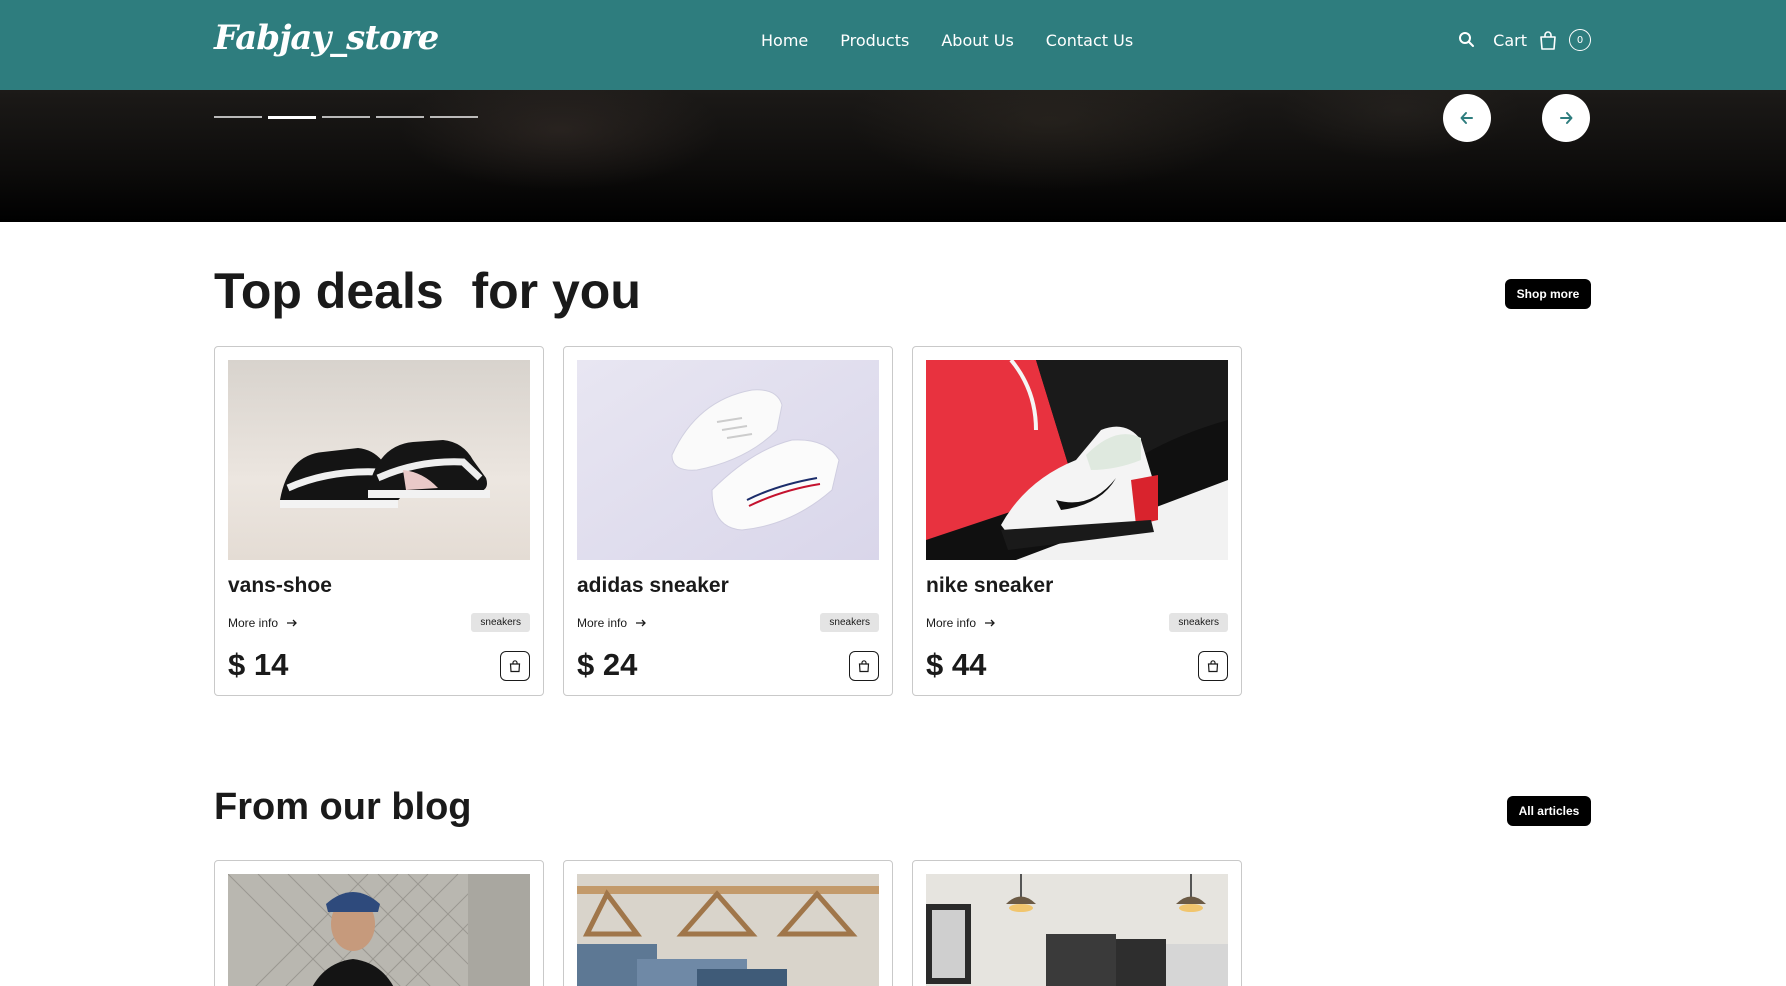 The width and height of the screenshot is (1786, 986). What do you see at coordinates (258, 664) in the screenshot?
I see `product-price: $ 14` at bounding box center [258, 664].